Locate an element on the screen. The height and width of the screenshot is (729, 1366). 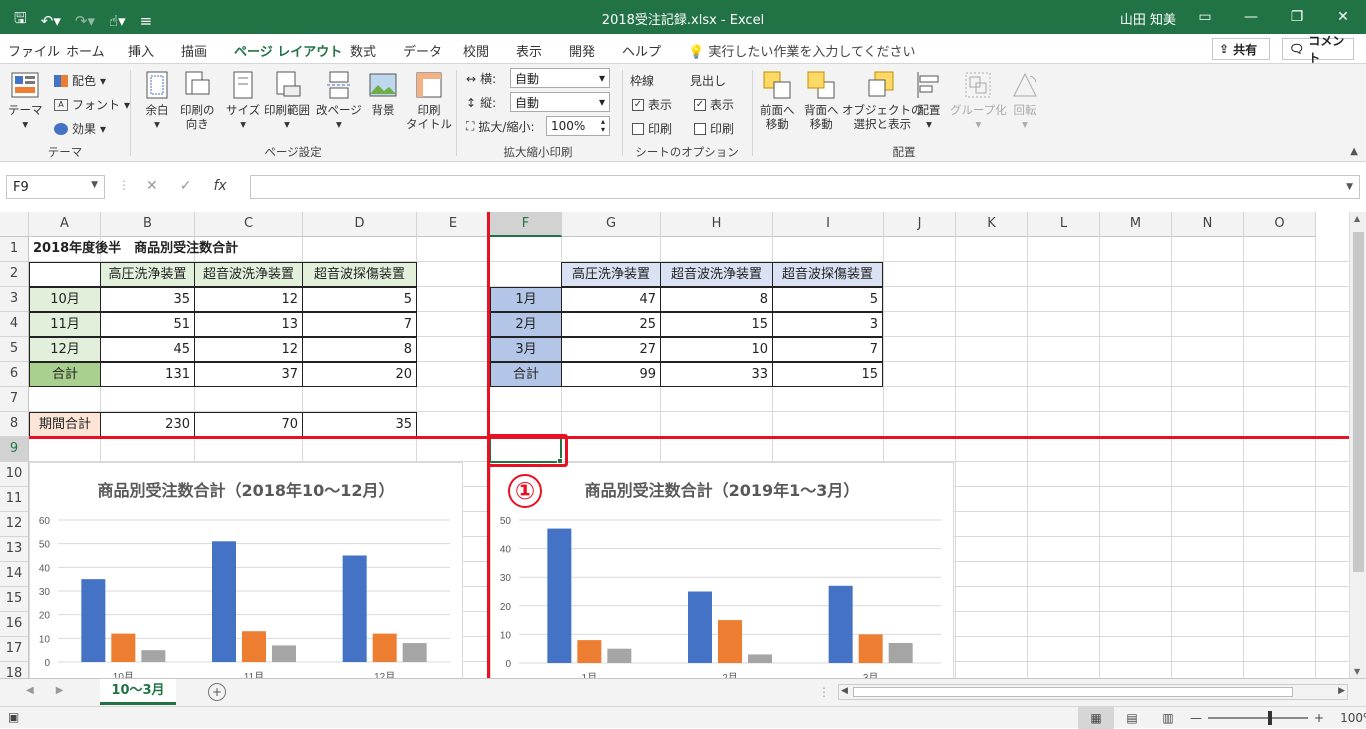
enter-icon: ✓ is located at coordinates (186, 186).